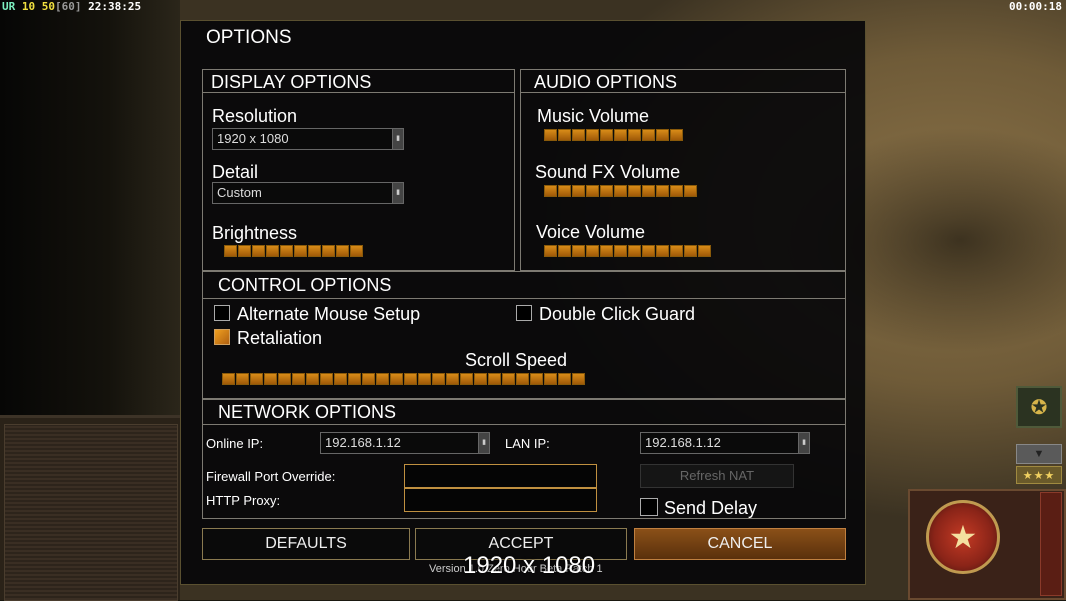 The width and height of the screenshot is (1066, 601). I want to click on scroll-speed-slider, so click(403, 379).